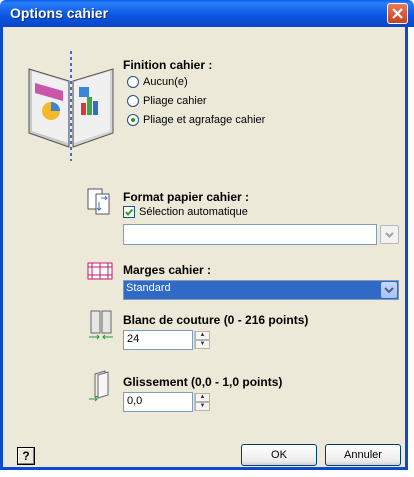 This screenshot has height=477, width=414. I want to click on radio-pliage-label: Pliage cahier, so click(175, 101).